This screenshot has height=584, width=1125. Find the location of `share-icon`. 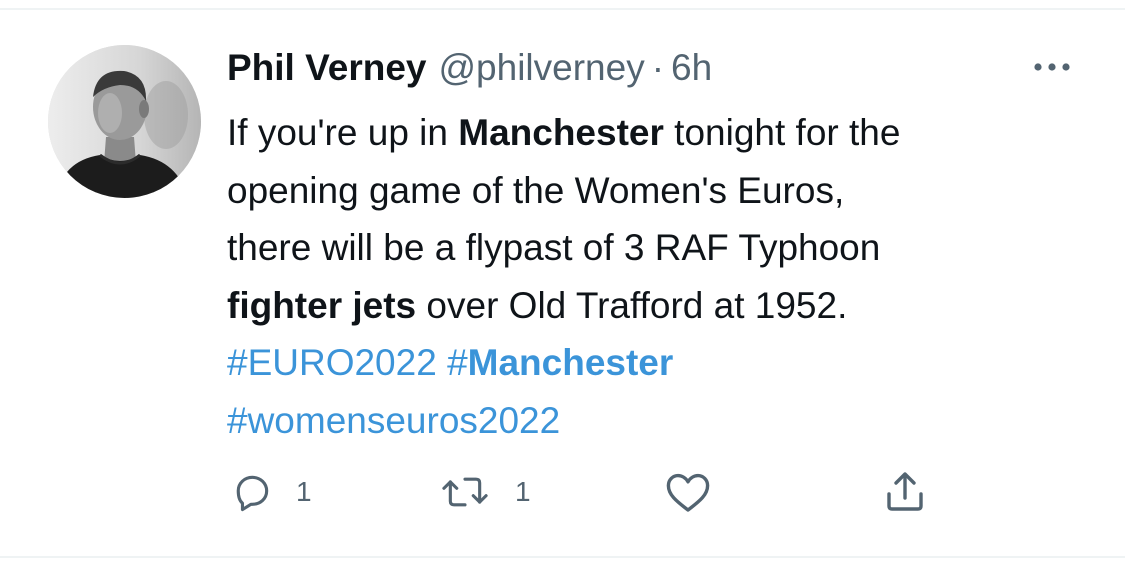

share-icon is located at coordinates (905, 491).